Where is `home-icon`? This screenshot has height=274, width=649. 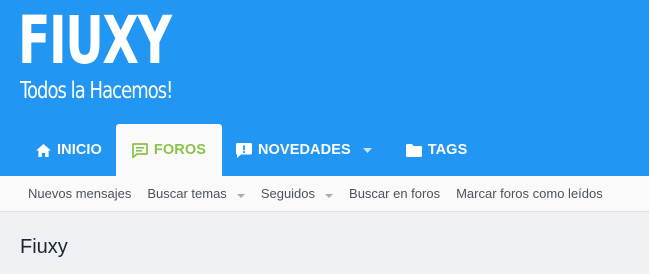
home-icon is located at coordinates (46, 150).